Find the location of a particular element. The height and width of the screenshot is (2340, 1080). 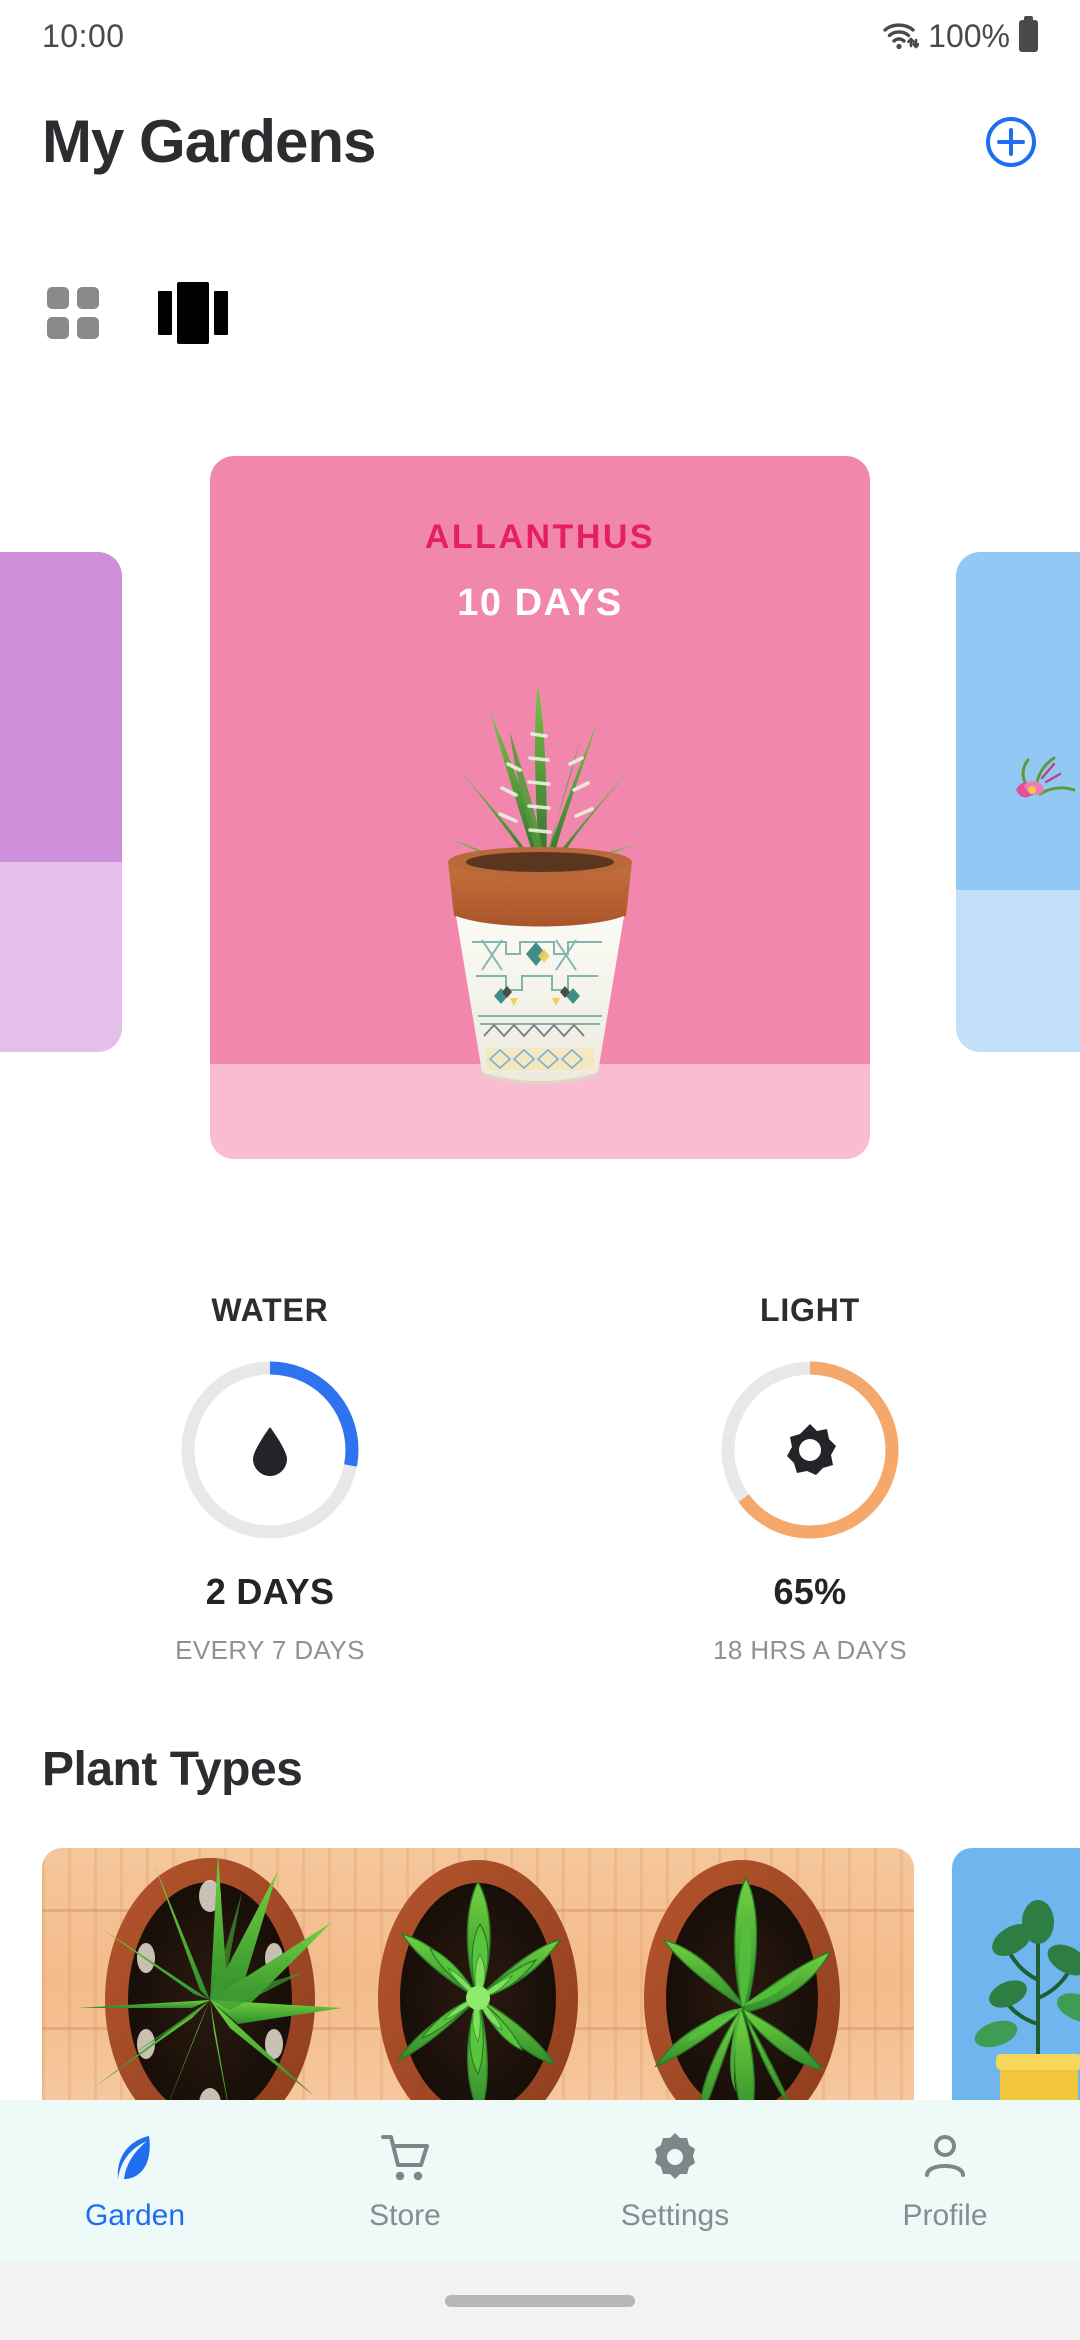

nav-item-store: Store is located at coordinates (405, 2181).